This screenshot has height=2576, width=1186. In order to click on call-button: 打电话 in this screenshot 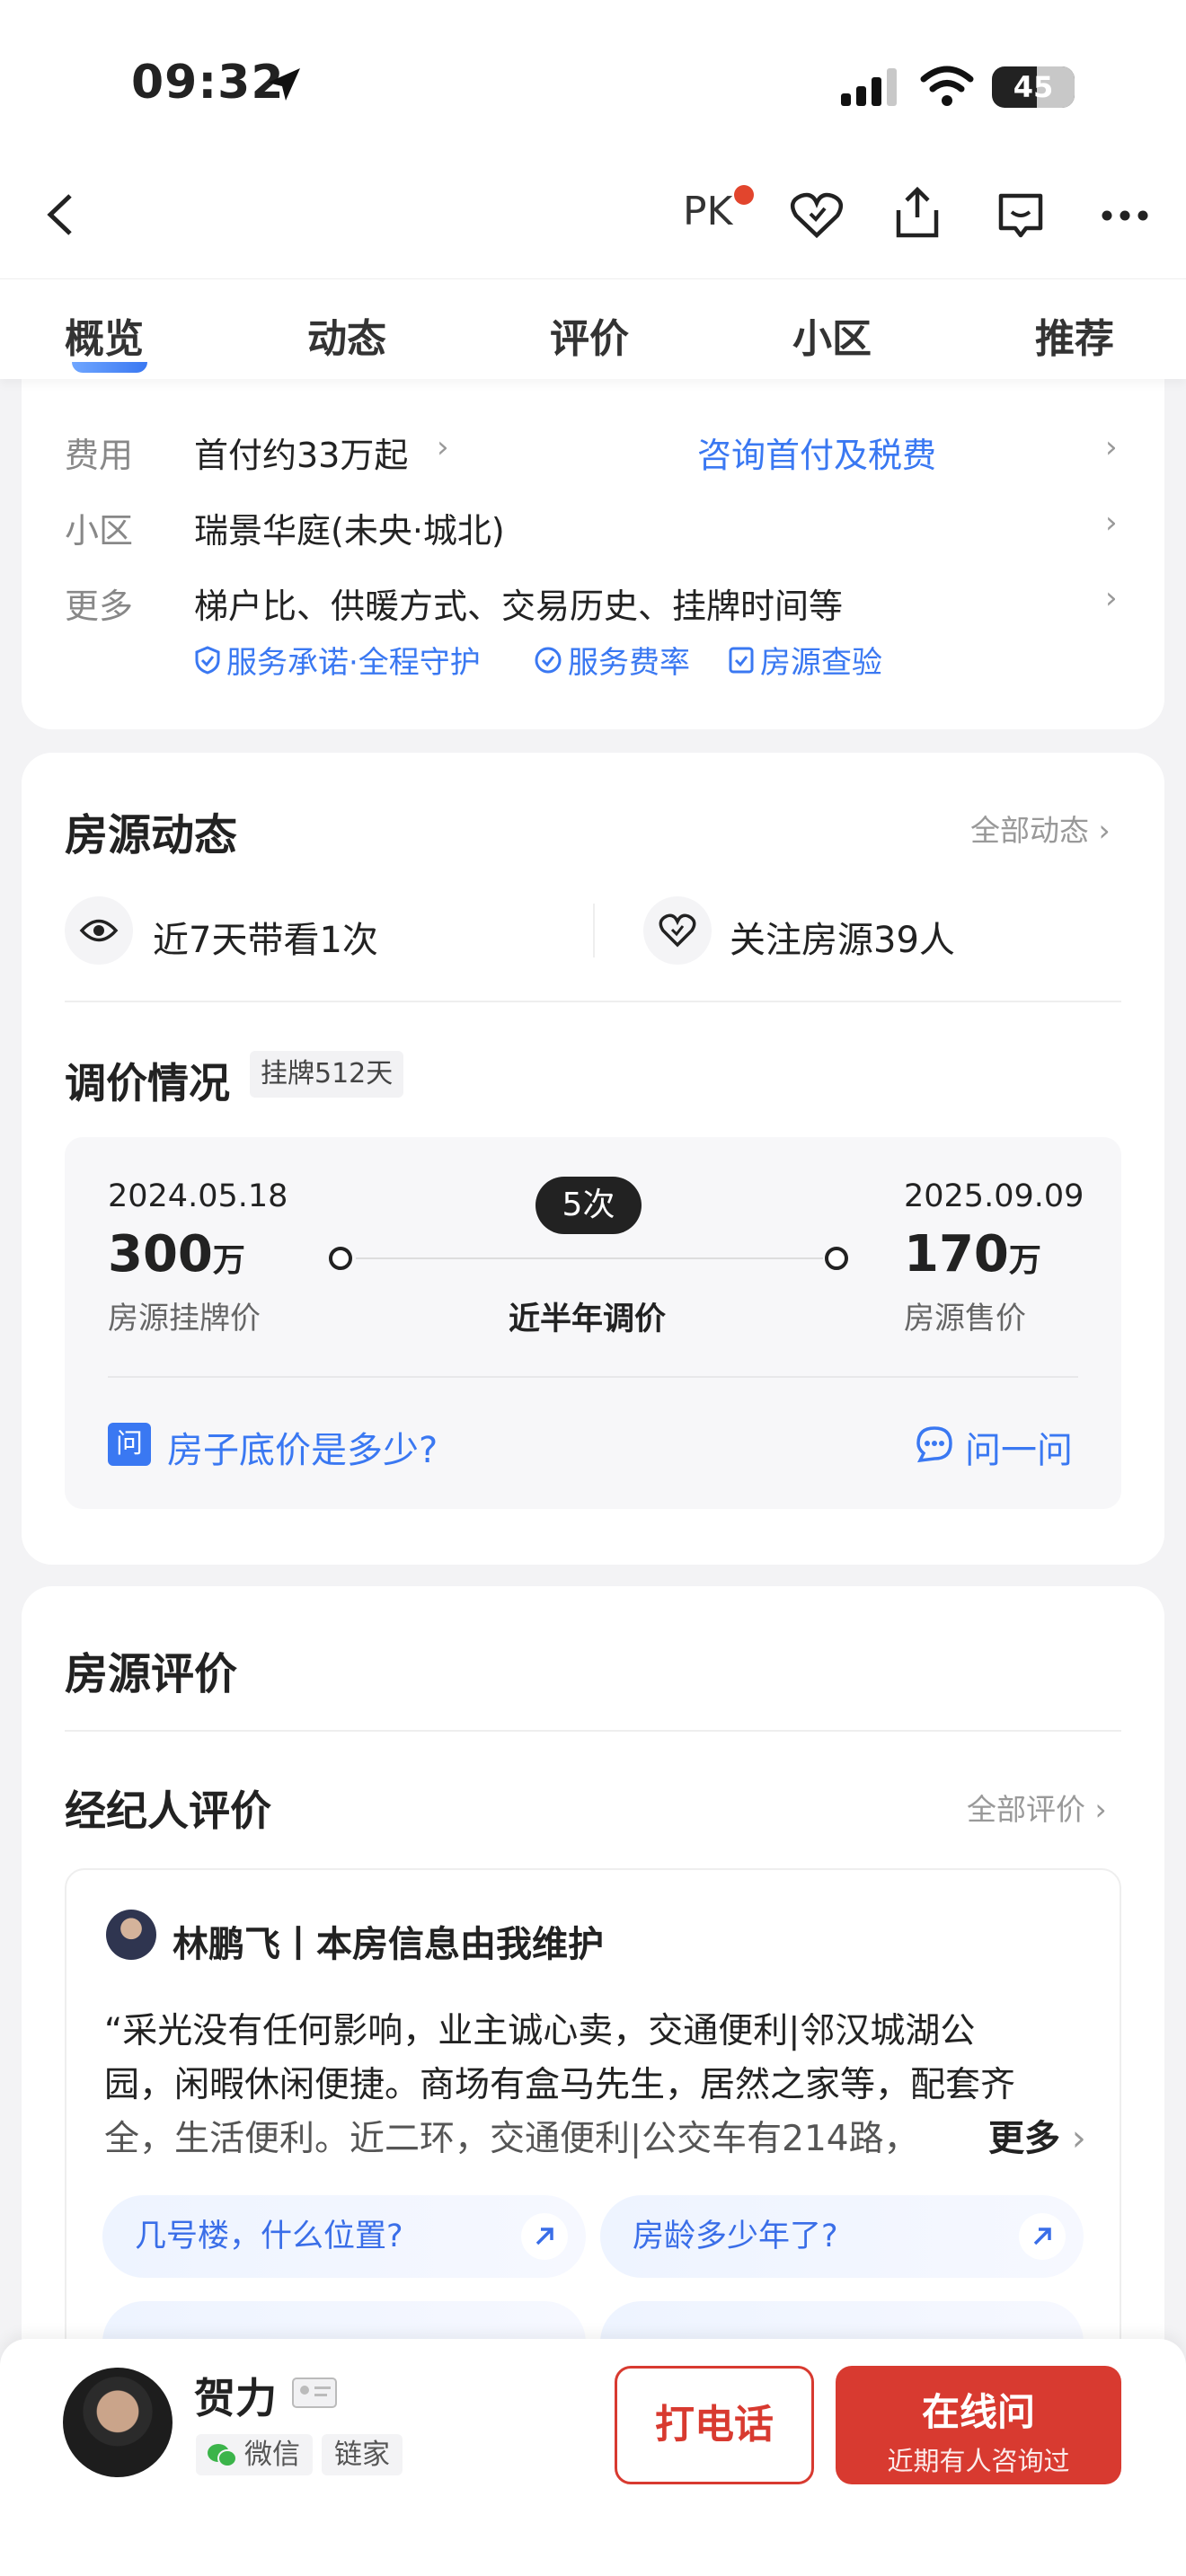, I will do `click(714, 2425)`.